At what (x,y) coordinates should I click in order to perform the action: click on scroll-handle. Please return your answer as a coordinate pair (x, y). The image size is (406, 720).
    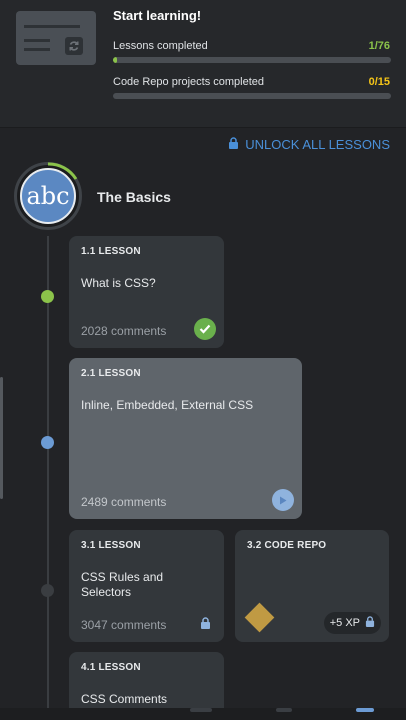
    Looking at the image, I should click on (1, 438).